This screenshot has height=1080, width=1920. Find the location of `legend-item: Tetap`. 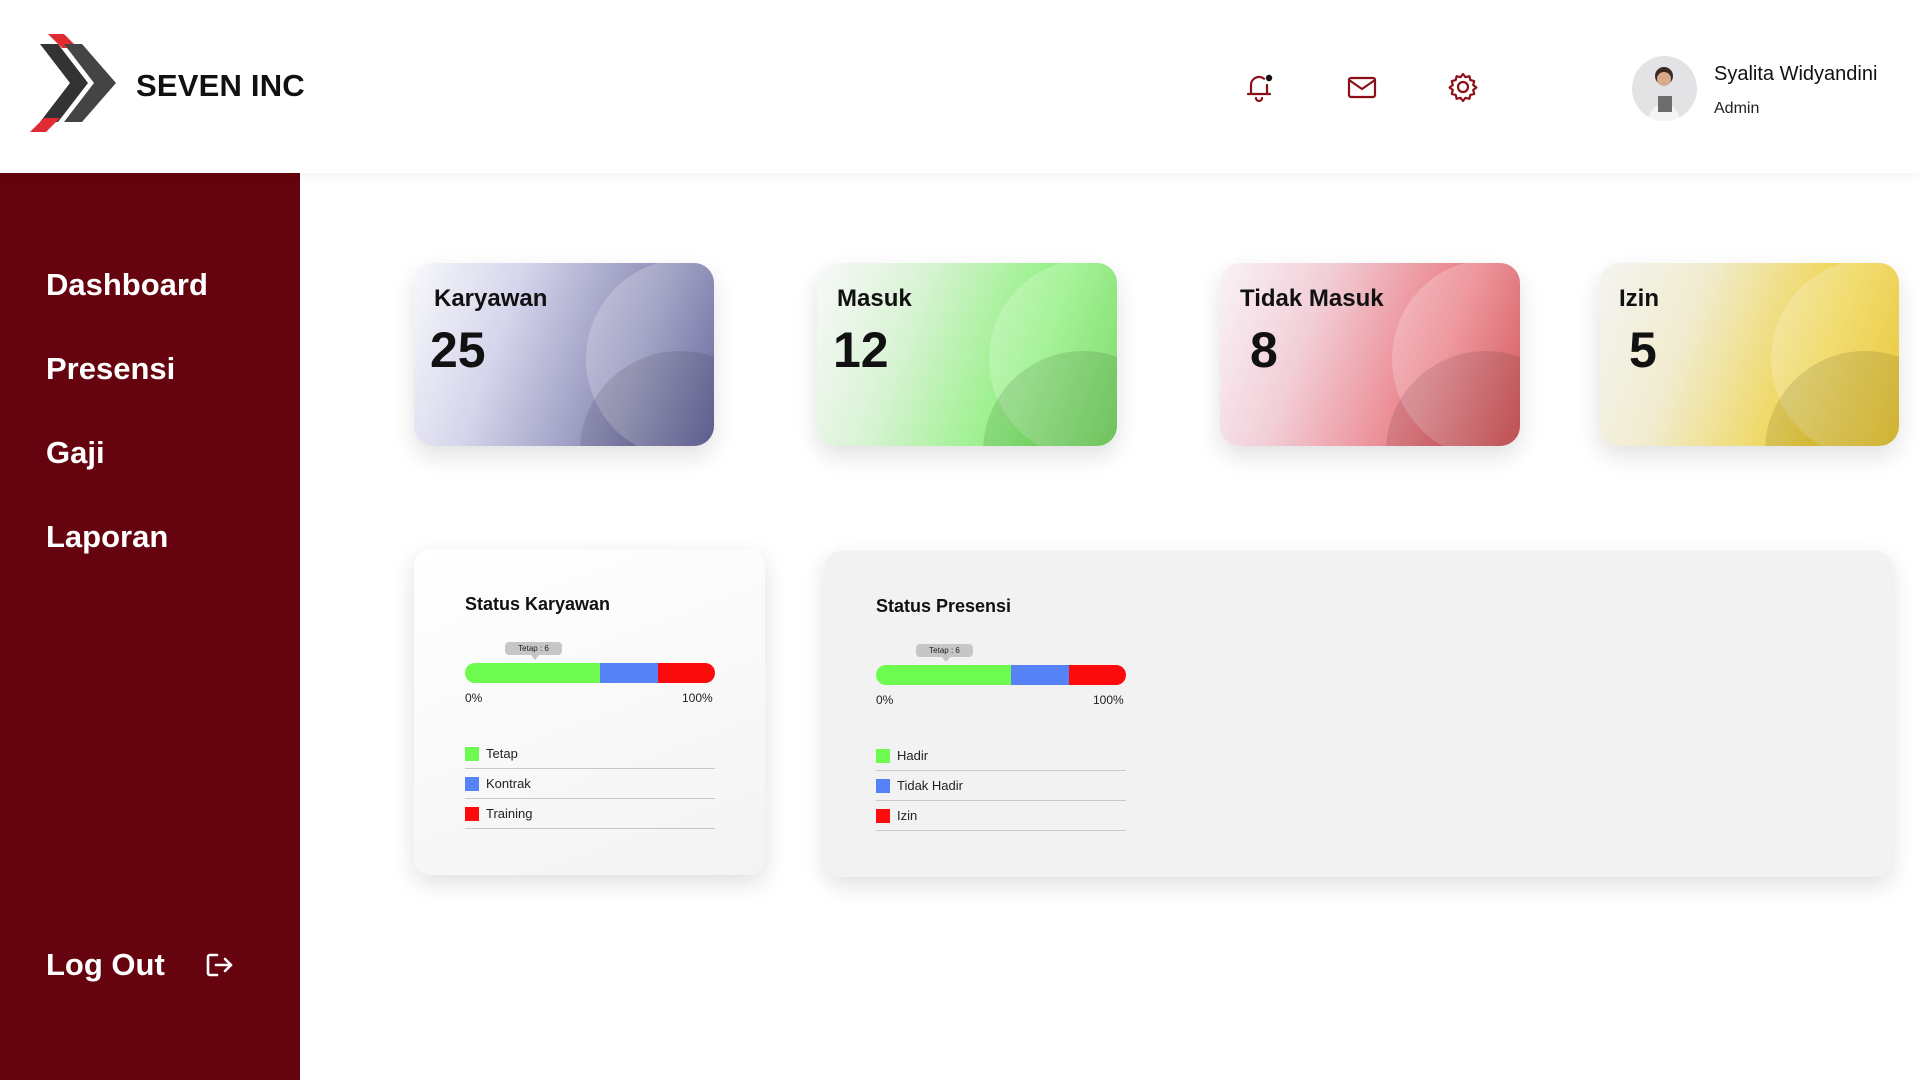

legend-item: Tetap is located at coordinates (590, 754).